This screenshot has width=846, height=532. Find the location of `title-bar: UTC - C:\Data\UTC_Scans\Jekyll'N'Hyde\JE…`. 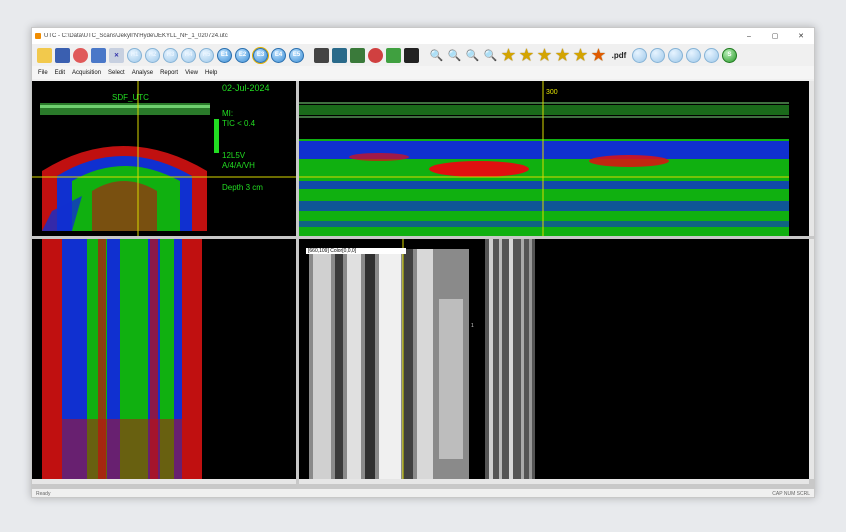

title-bar: UTC - C:\Data\UTC_Scans\Jekyll'N'Hyde\JE… is located at coordinates (423, 36).